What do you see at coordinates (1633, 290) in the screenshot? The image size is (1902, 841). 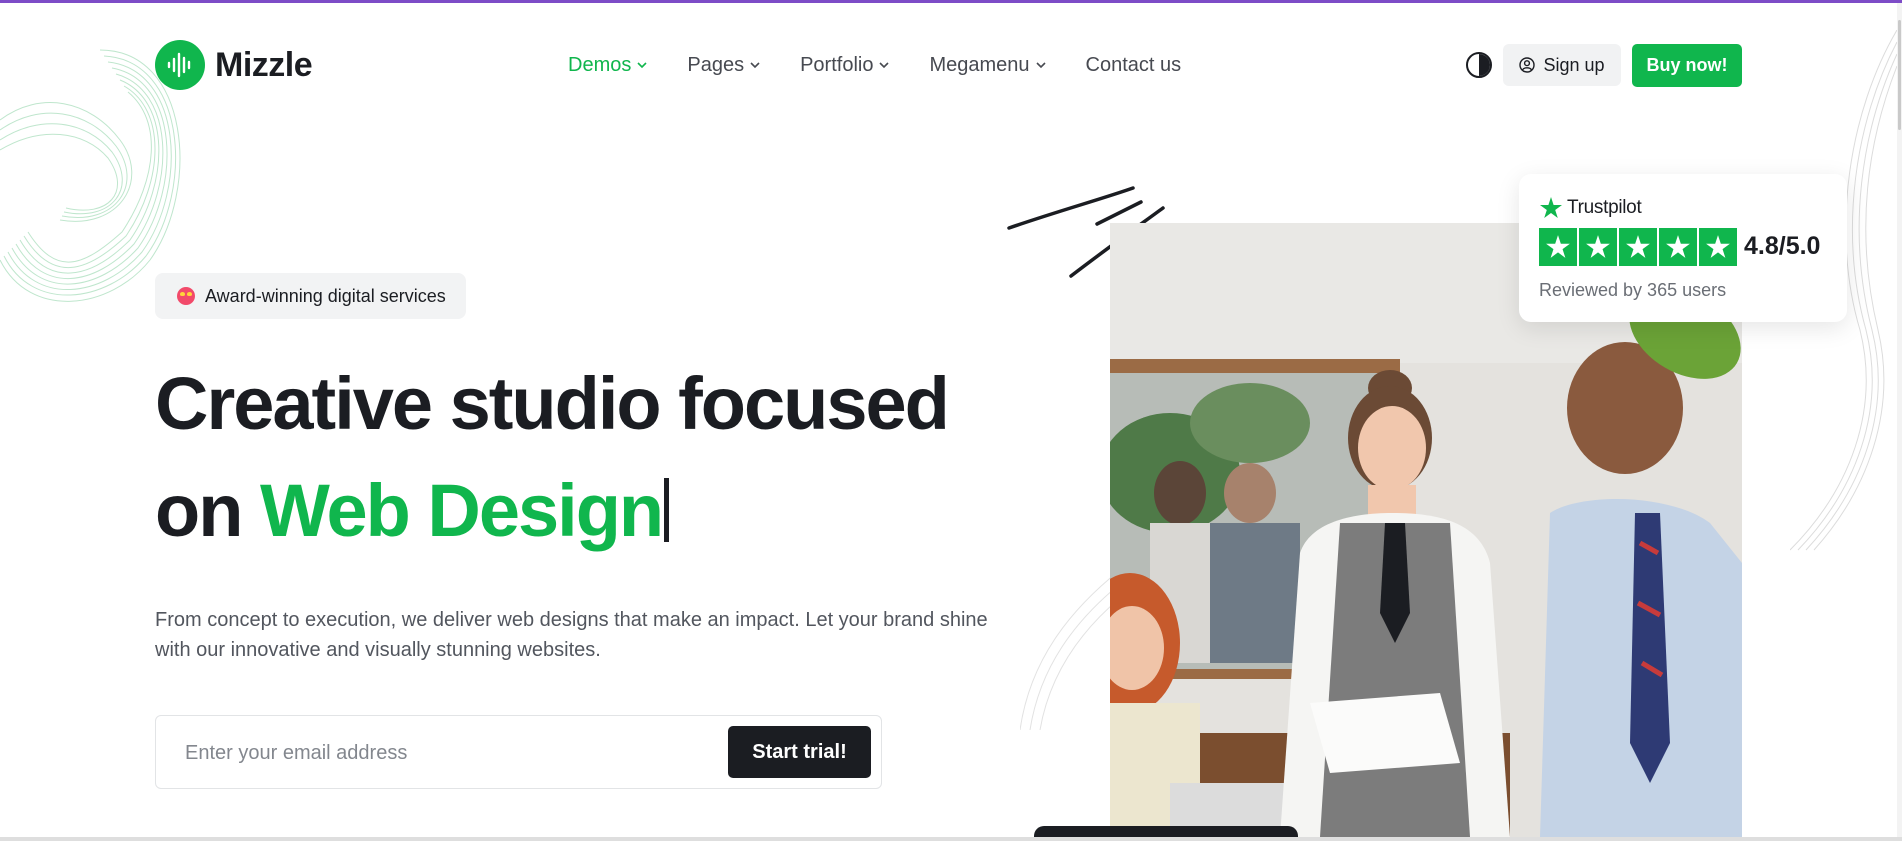 I see `review-count: Reviewed by 365 users` at bounding box center [1633, 290].